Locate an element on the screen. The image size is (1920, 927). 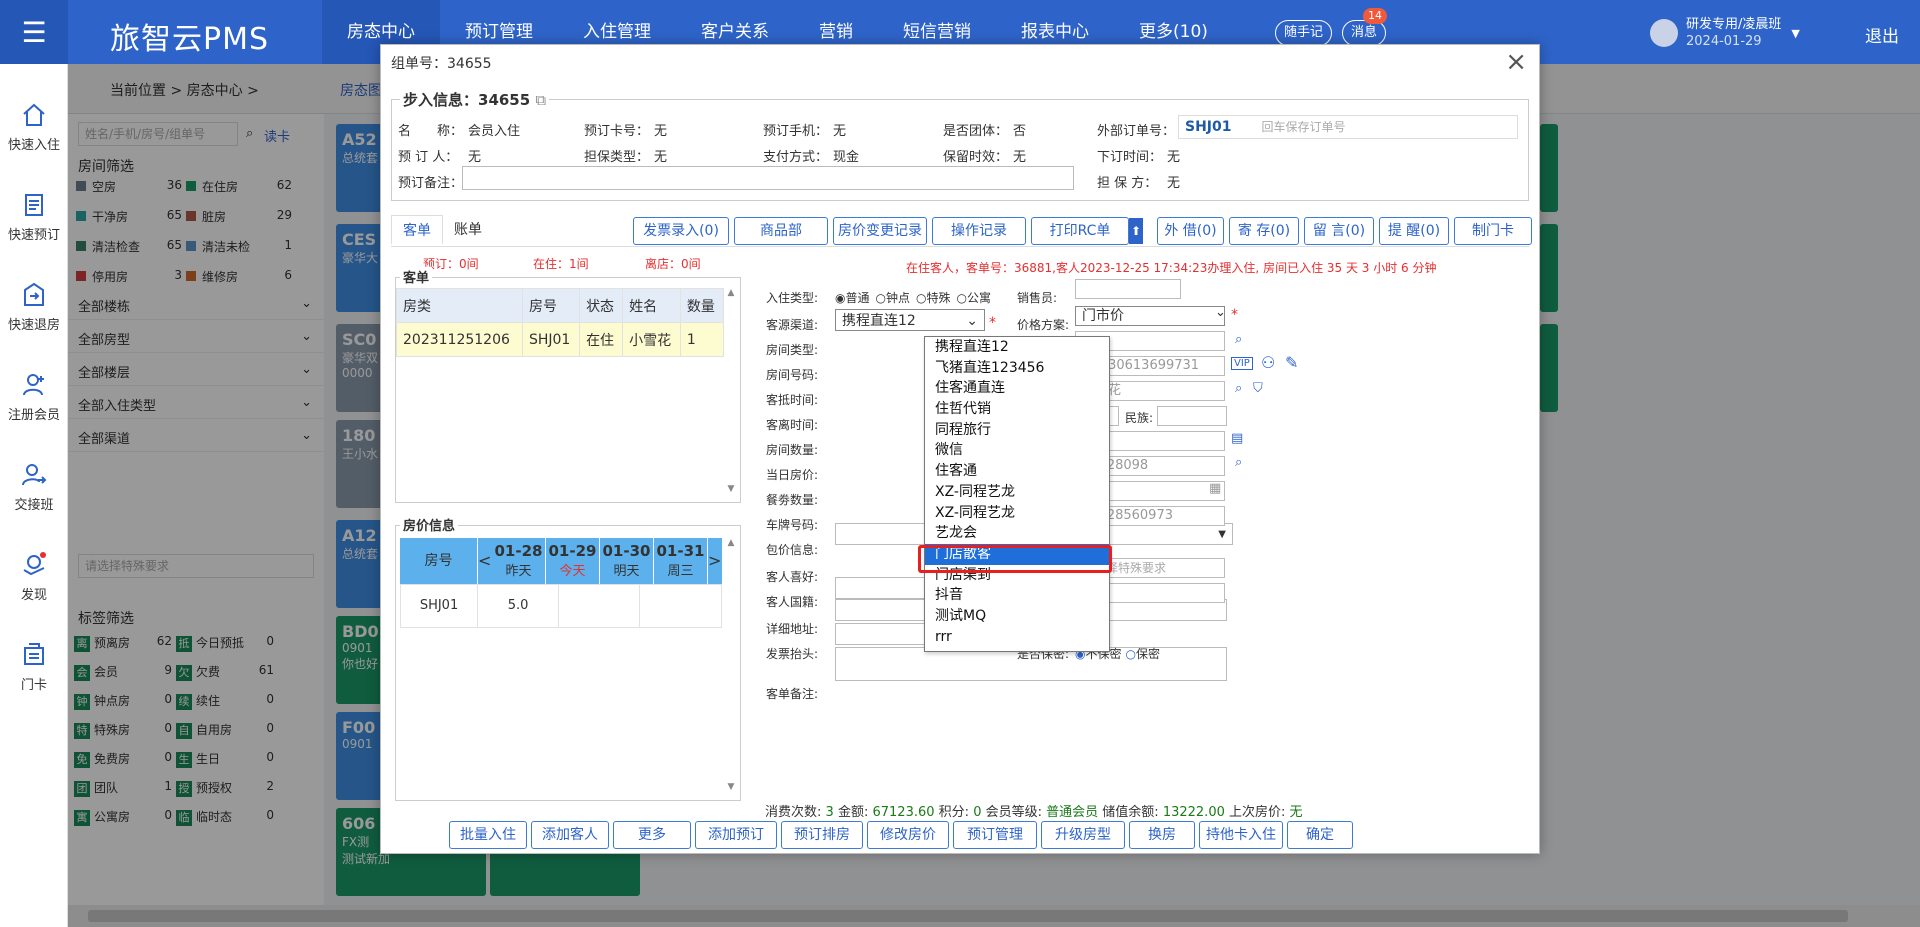
quick-checkin-button: 快速入住 is located at coordinates (34, 126).